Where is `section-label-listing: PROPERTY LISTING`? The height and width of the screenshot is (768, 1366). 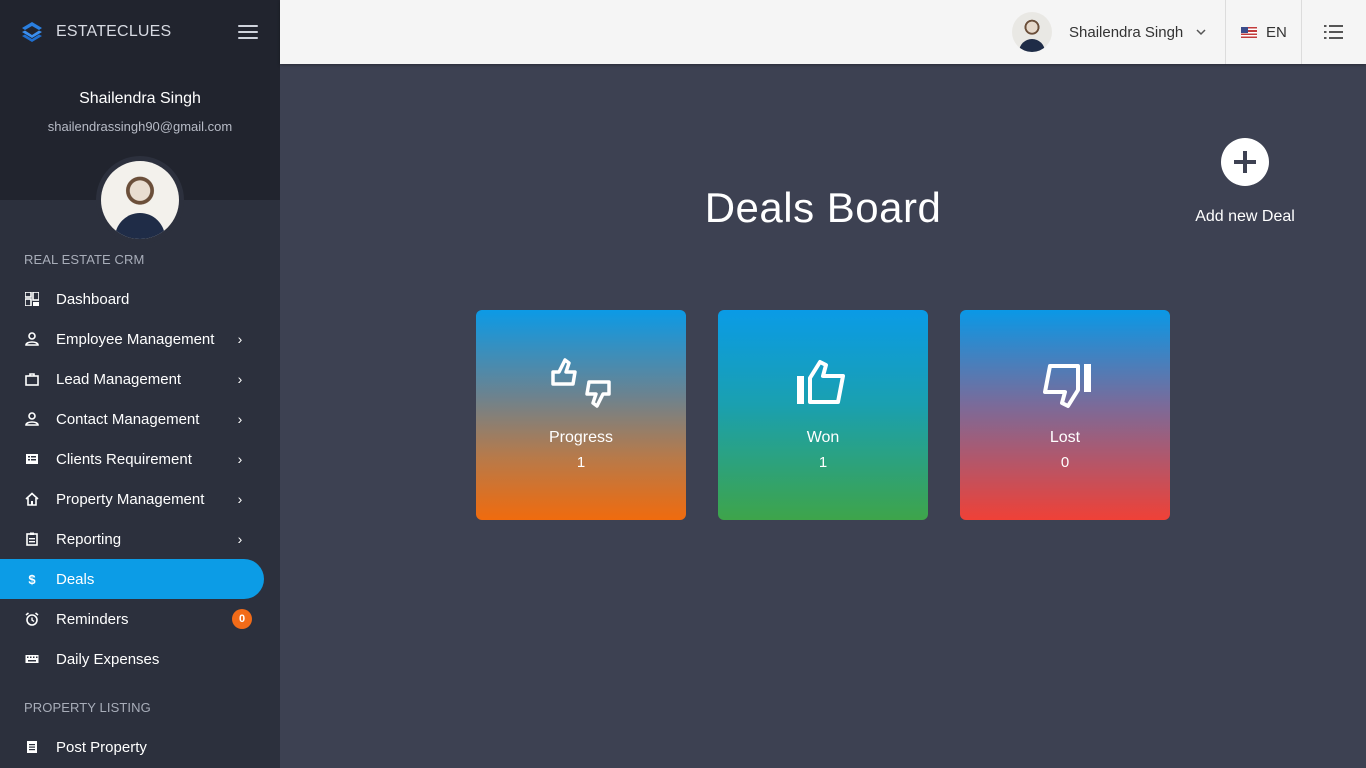 section-label-listing: PROPERTY LISTING is located at coordinates (87, 707).